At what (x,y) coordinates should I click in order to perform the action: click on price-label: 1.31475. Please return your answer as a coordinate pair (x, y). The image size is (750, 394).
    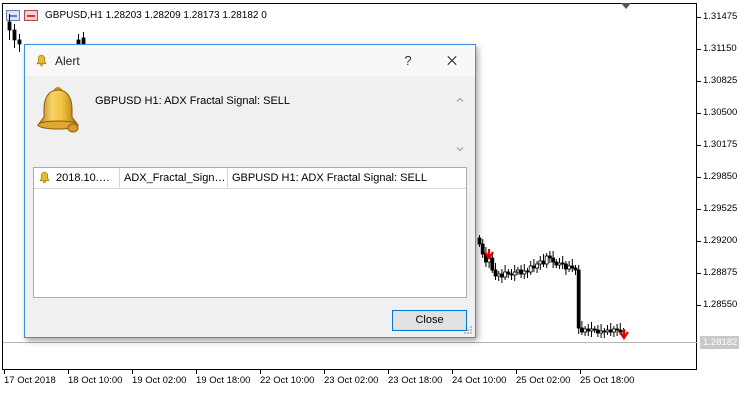
    Looking at the image, I should click on (720, 16).